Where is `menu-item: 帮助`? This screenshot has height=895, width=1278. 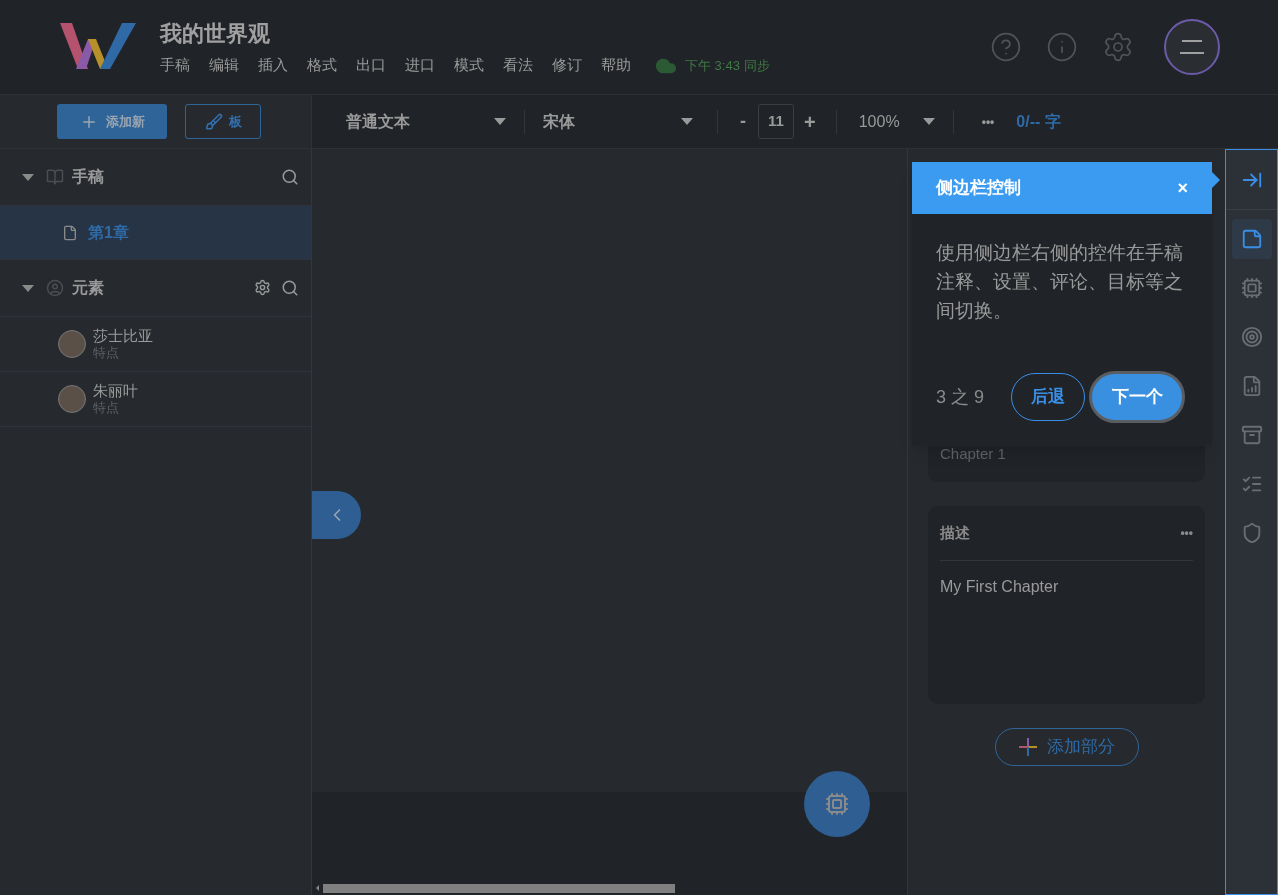
menu-item: 帮助 is located at coordinates (616, 65).